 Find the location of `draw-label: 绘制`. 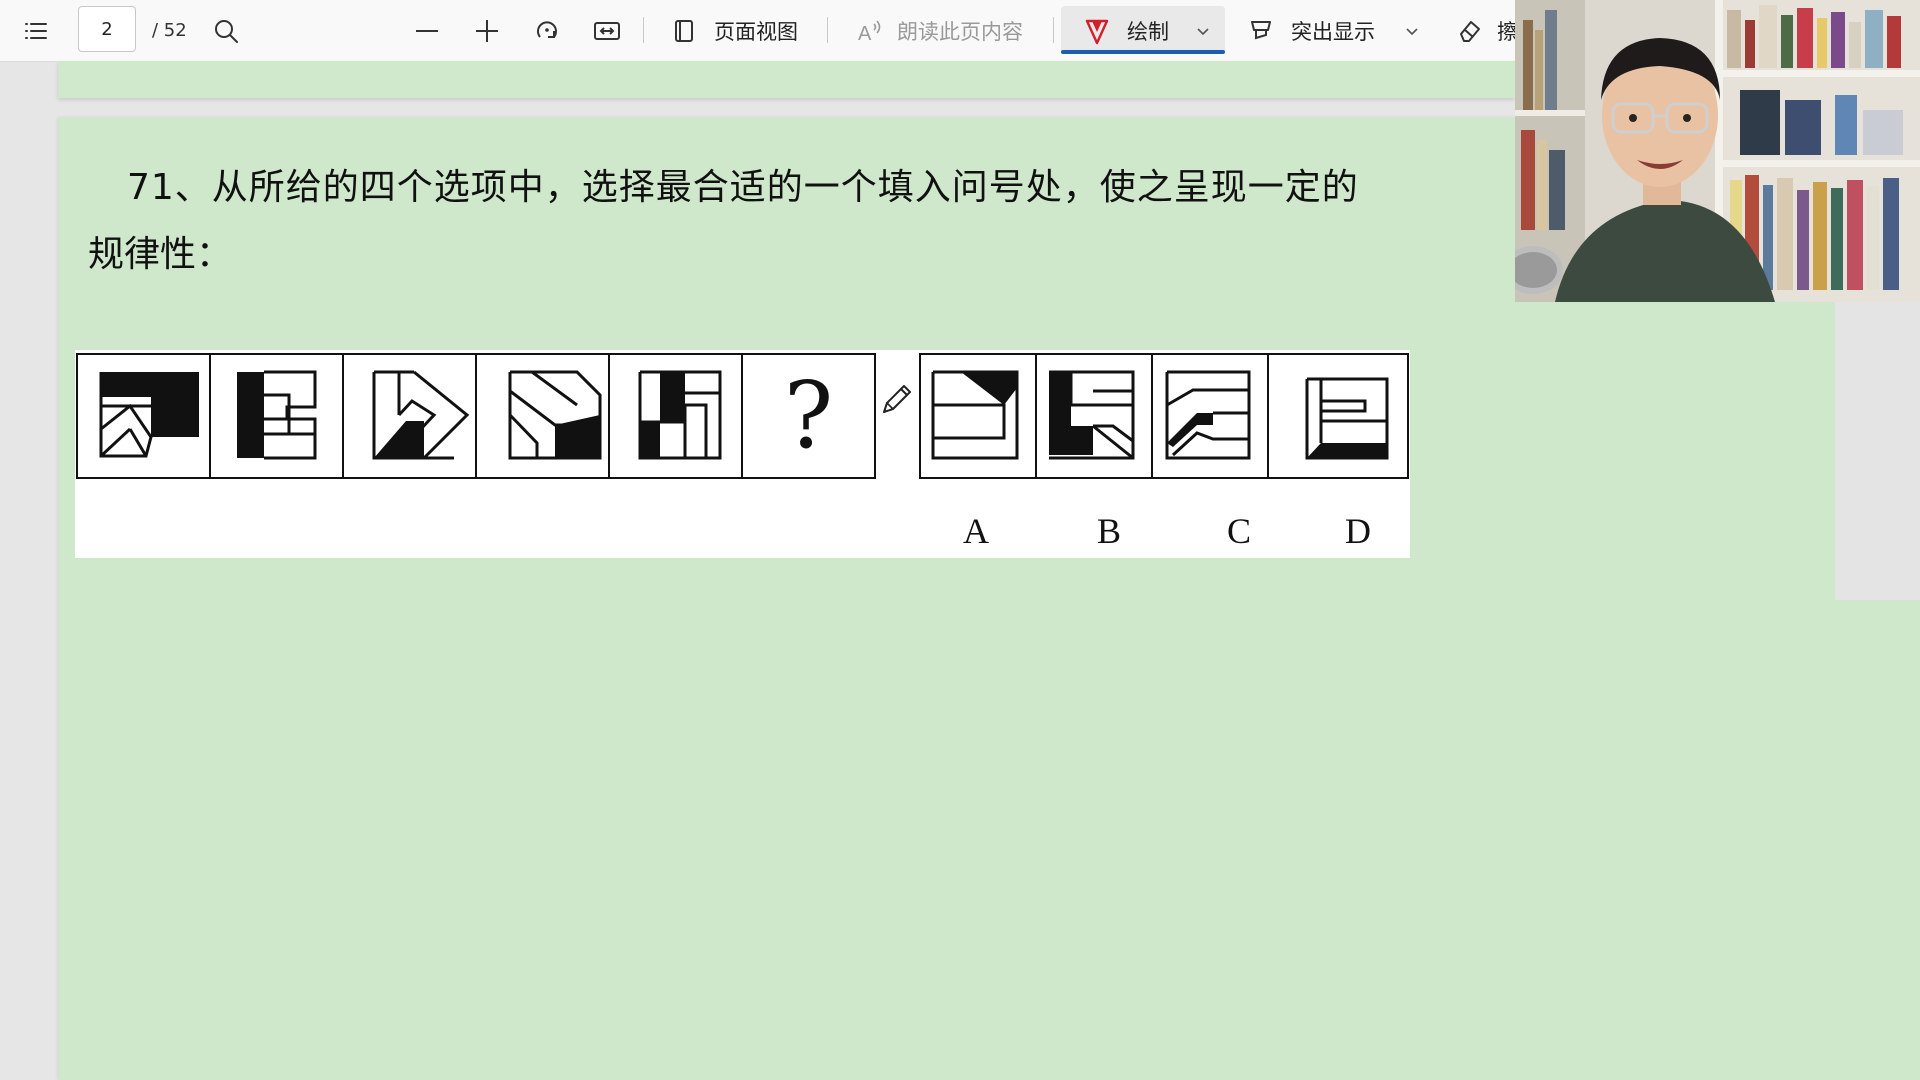

draw-label: 绘制 is located at coordinates (1148, 31).